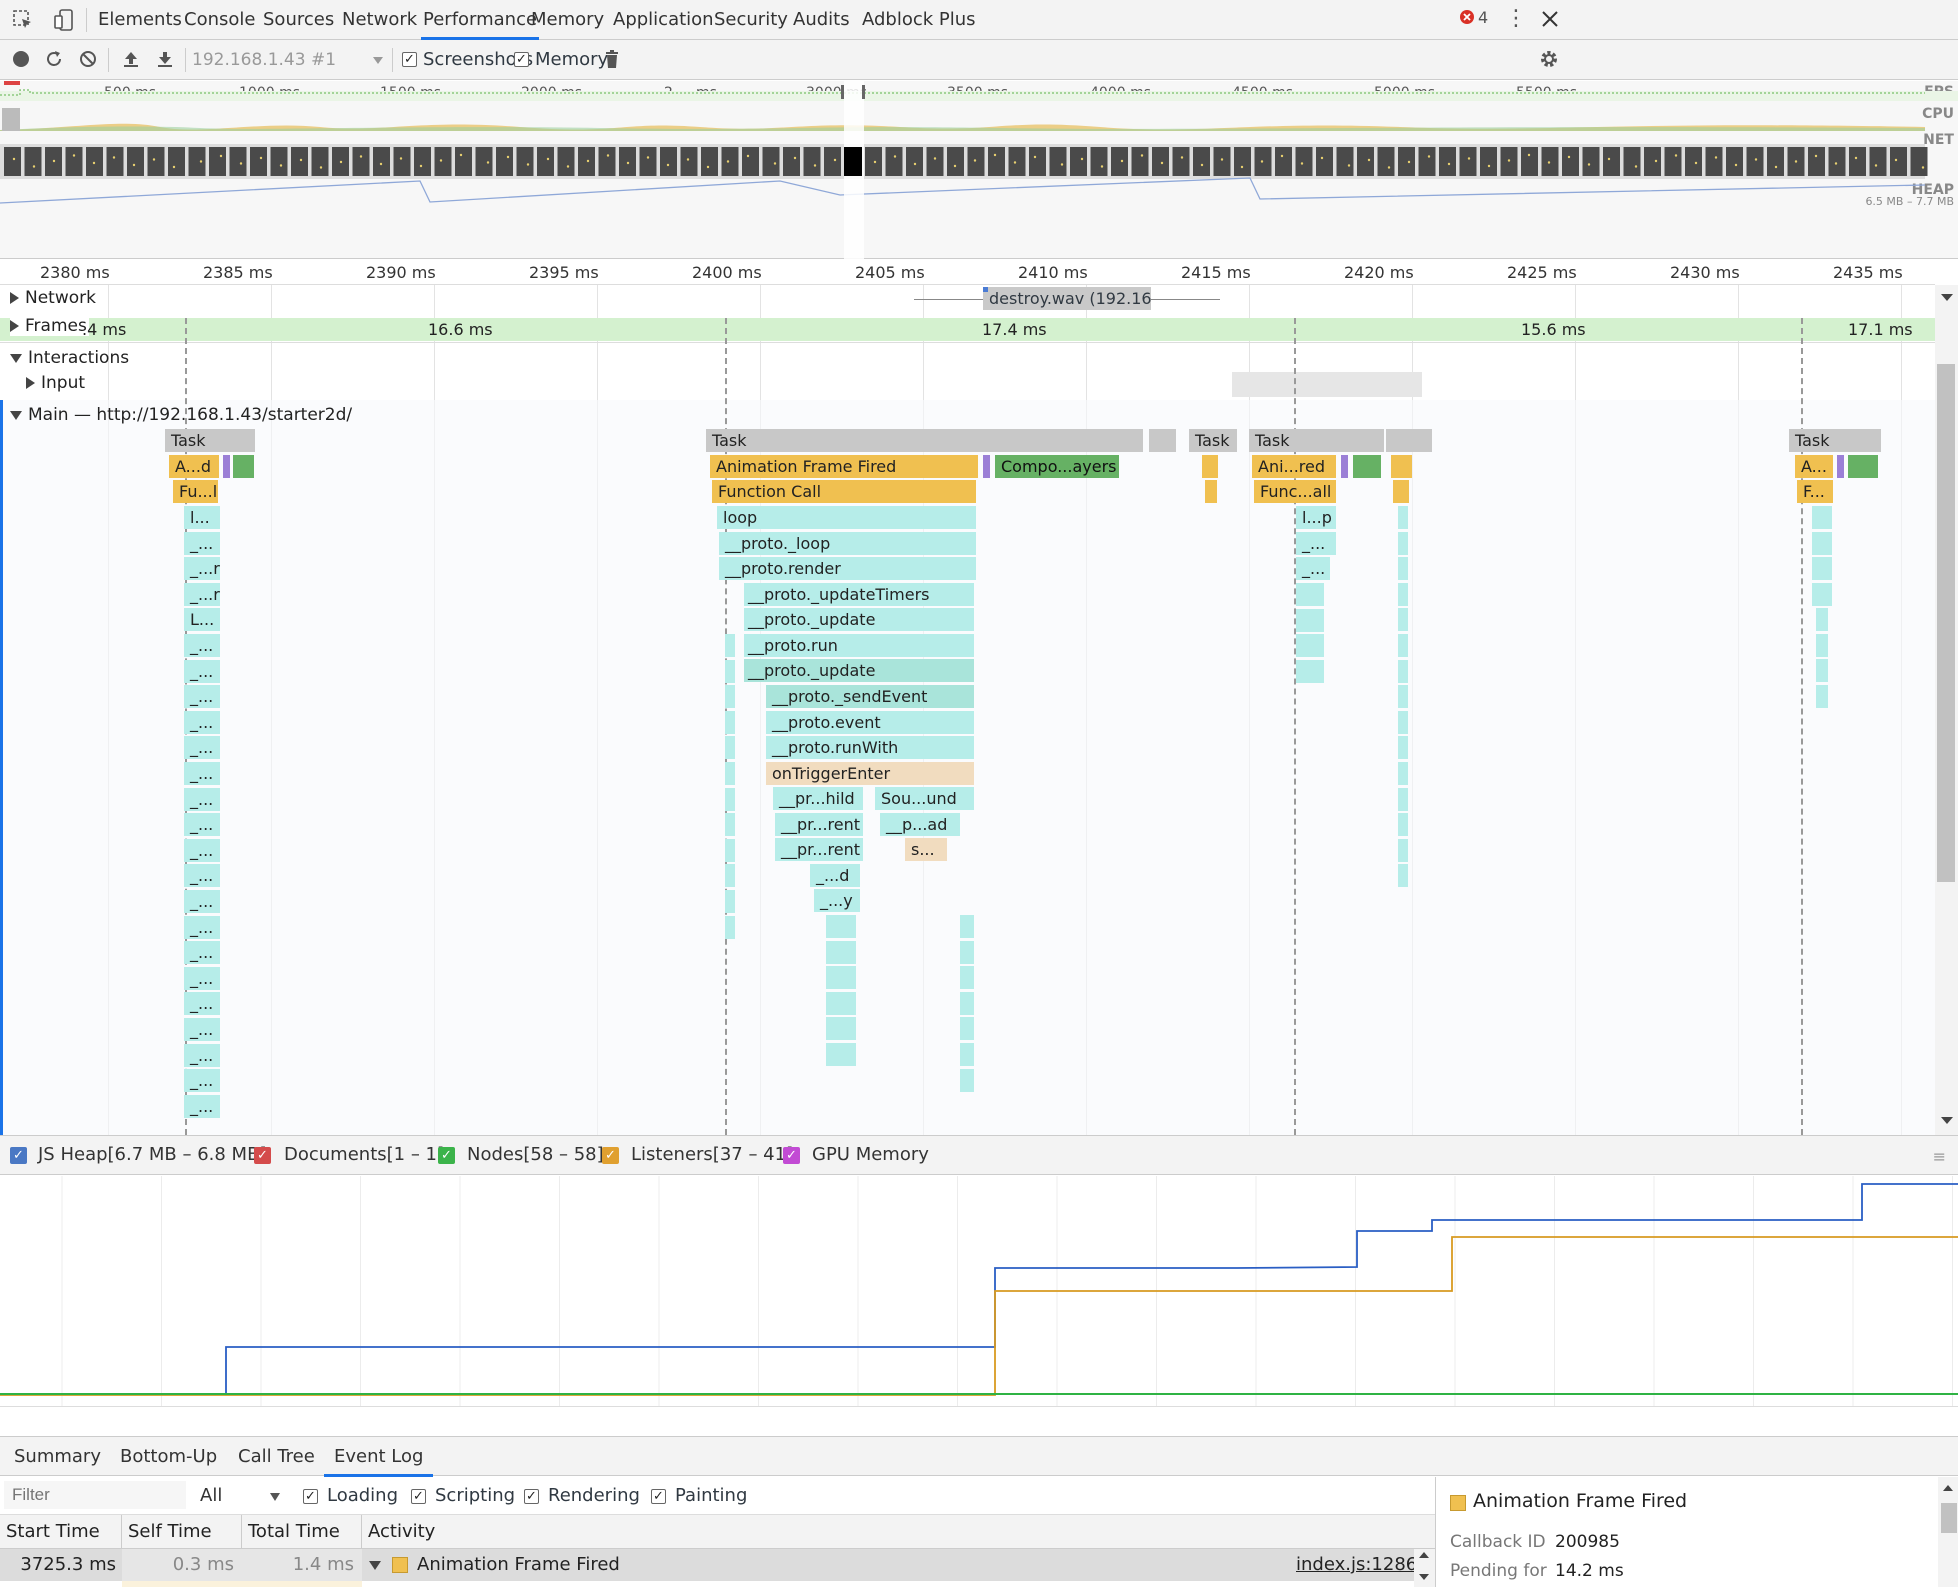  Describe the element at coordinates (57, 1457) in the screenshot. I see `tab-summary: Summary` at that location.